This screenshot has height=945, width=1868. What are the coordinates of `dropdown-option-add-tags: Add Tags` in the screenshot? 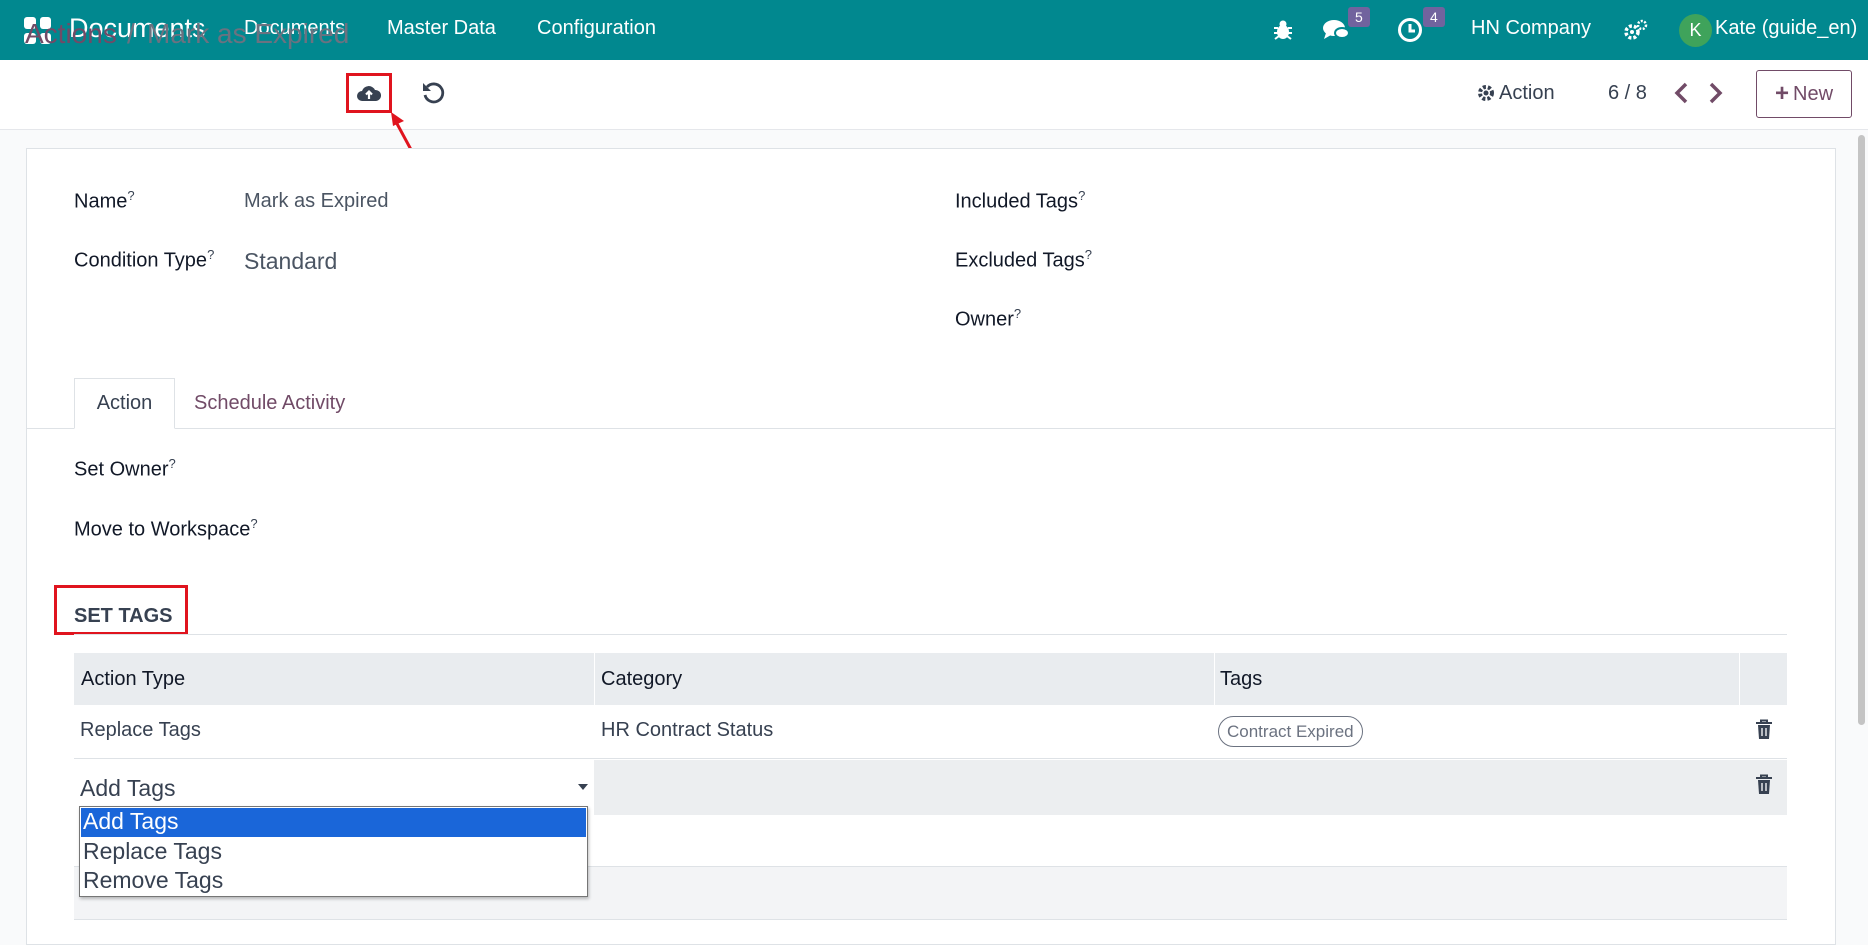 It's located at (333, 822).